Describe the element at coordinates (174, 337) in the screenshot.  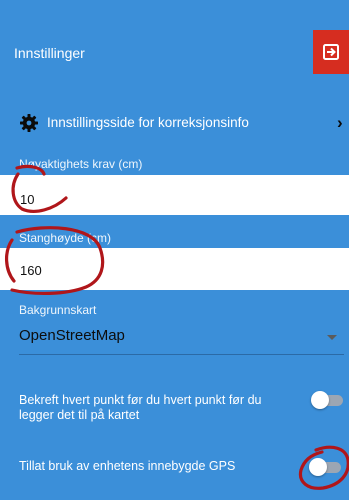
I see `basemap-select: OpenStreetMap` at that location.